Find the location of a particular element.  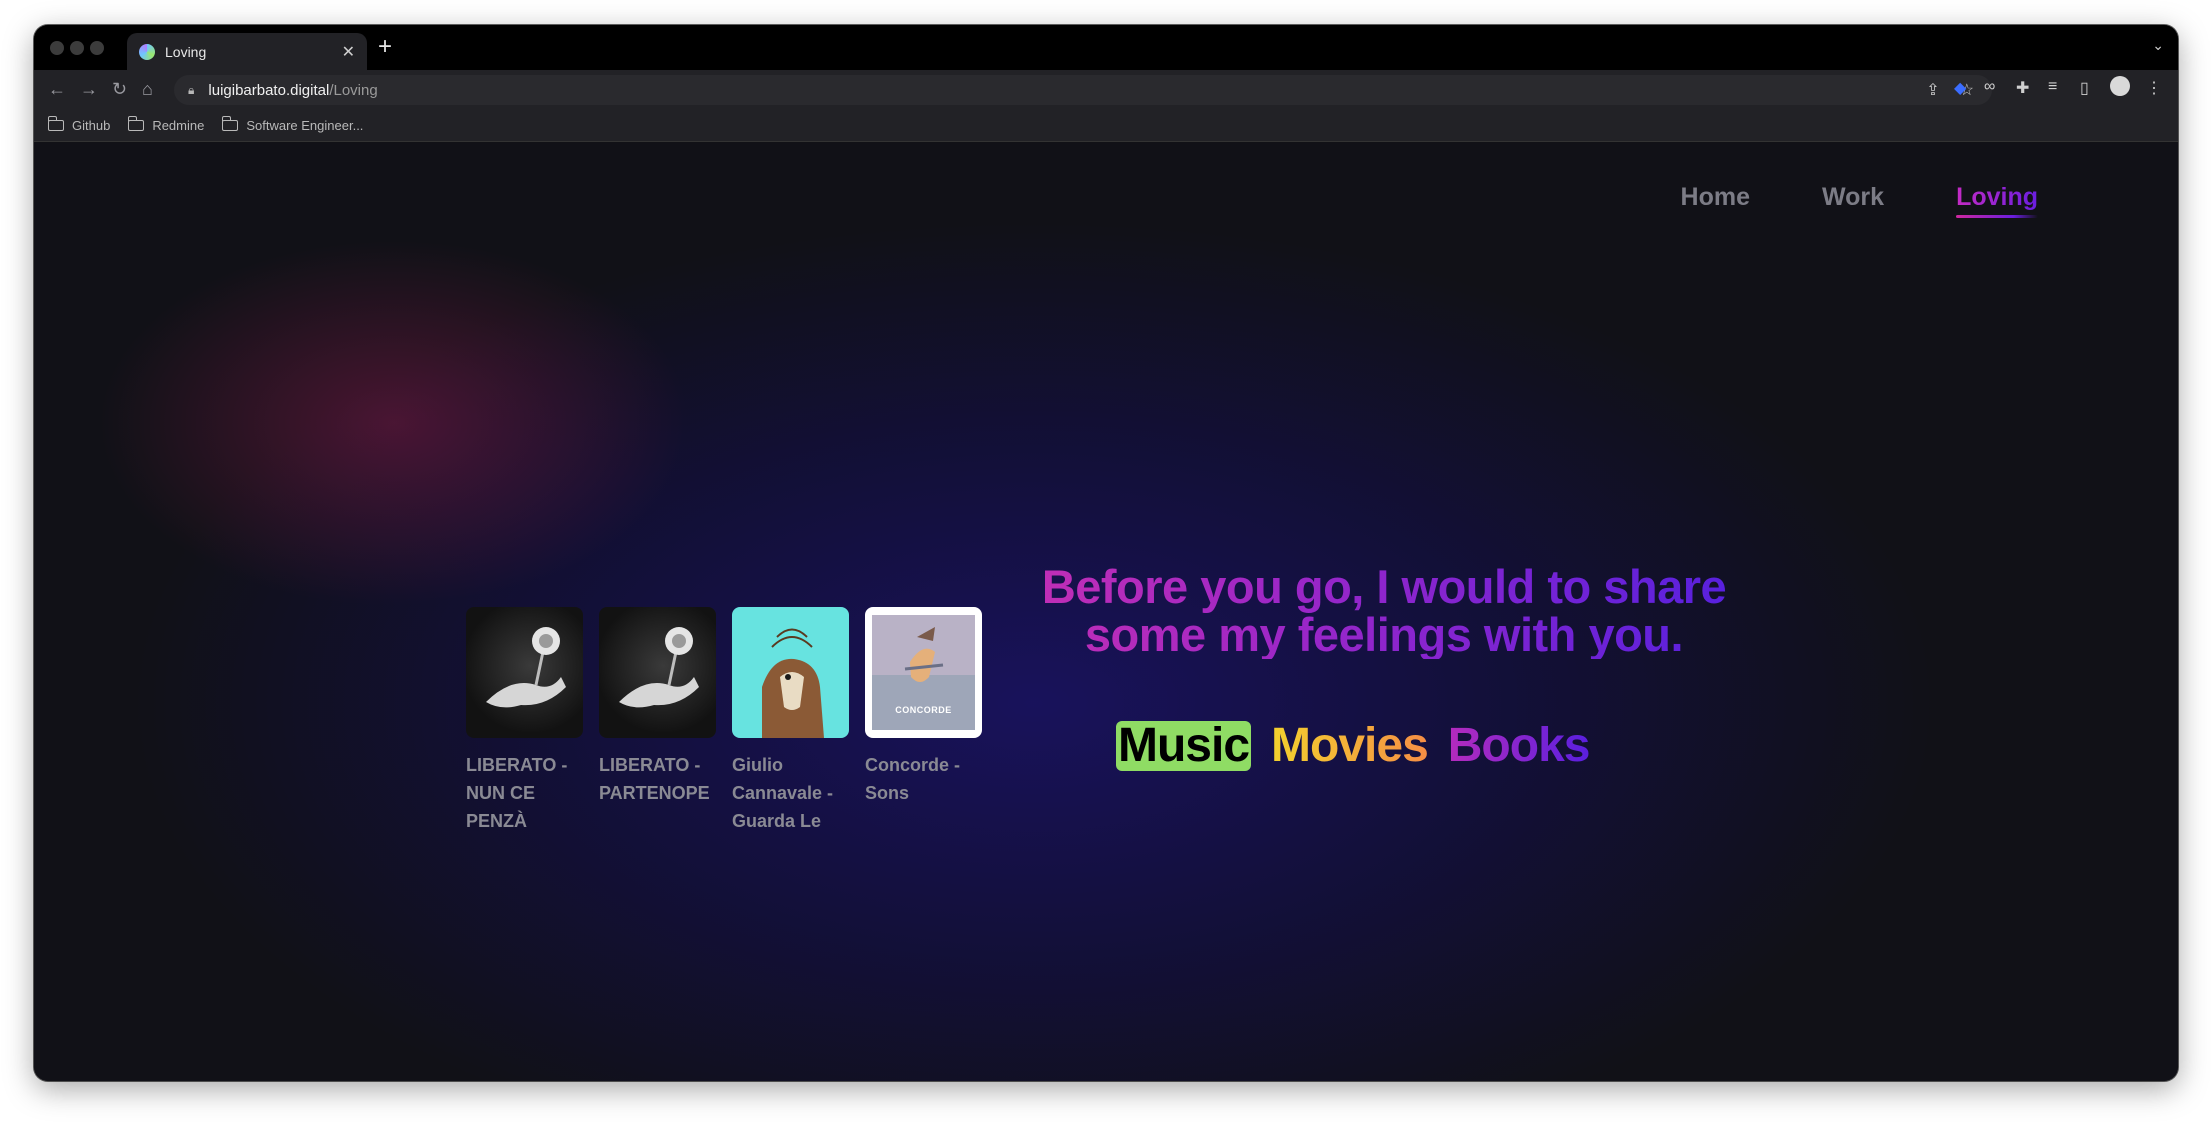

nav-home-link: Home is located at coordinates (1715, 200).